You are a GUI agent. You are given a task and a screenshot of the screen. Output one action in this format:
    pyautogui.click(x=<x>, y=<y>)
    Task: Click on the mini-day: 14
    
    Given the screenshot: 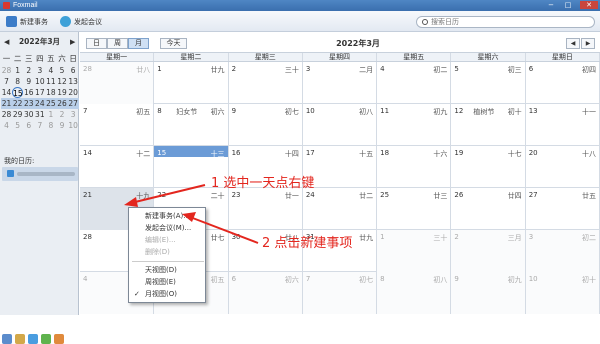 What is the action you would take?
    pyautogui.click(x=6, y=92)
    